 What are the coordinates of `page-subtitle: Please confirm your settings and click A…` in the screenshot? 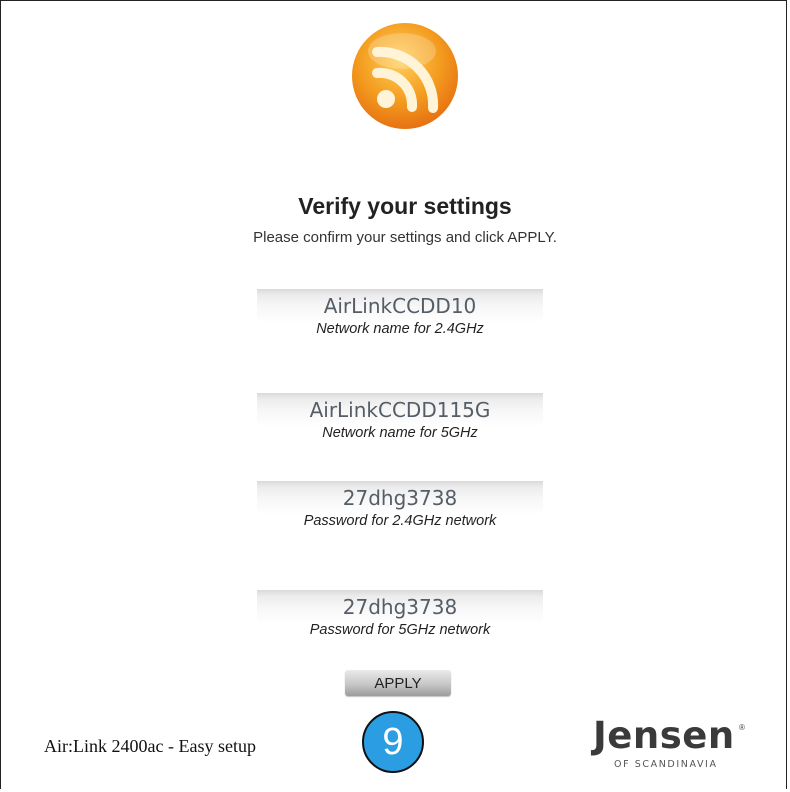 It's located at (405, 237).